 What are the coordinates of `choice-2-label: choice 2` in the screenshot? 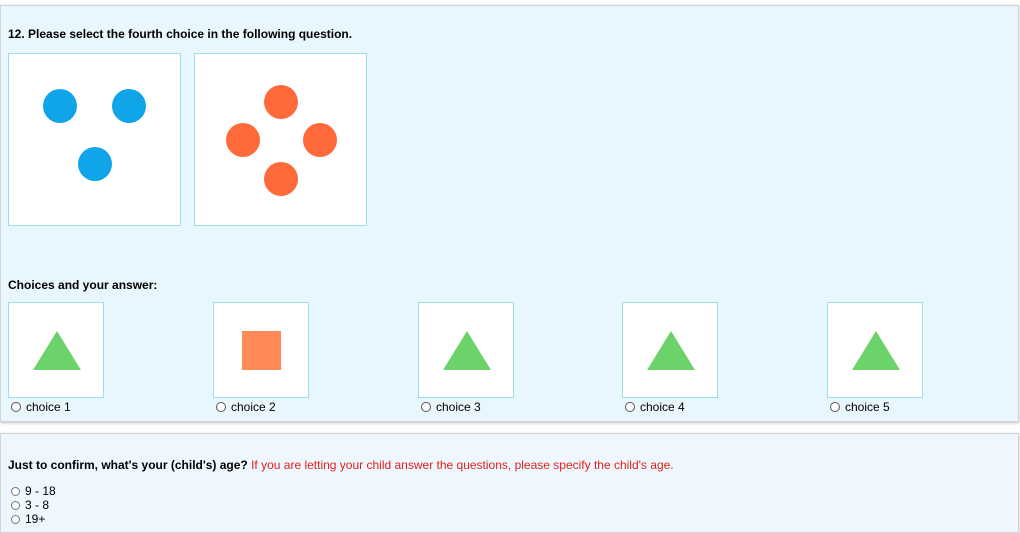 It's located at (253, 407).